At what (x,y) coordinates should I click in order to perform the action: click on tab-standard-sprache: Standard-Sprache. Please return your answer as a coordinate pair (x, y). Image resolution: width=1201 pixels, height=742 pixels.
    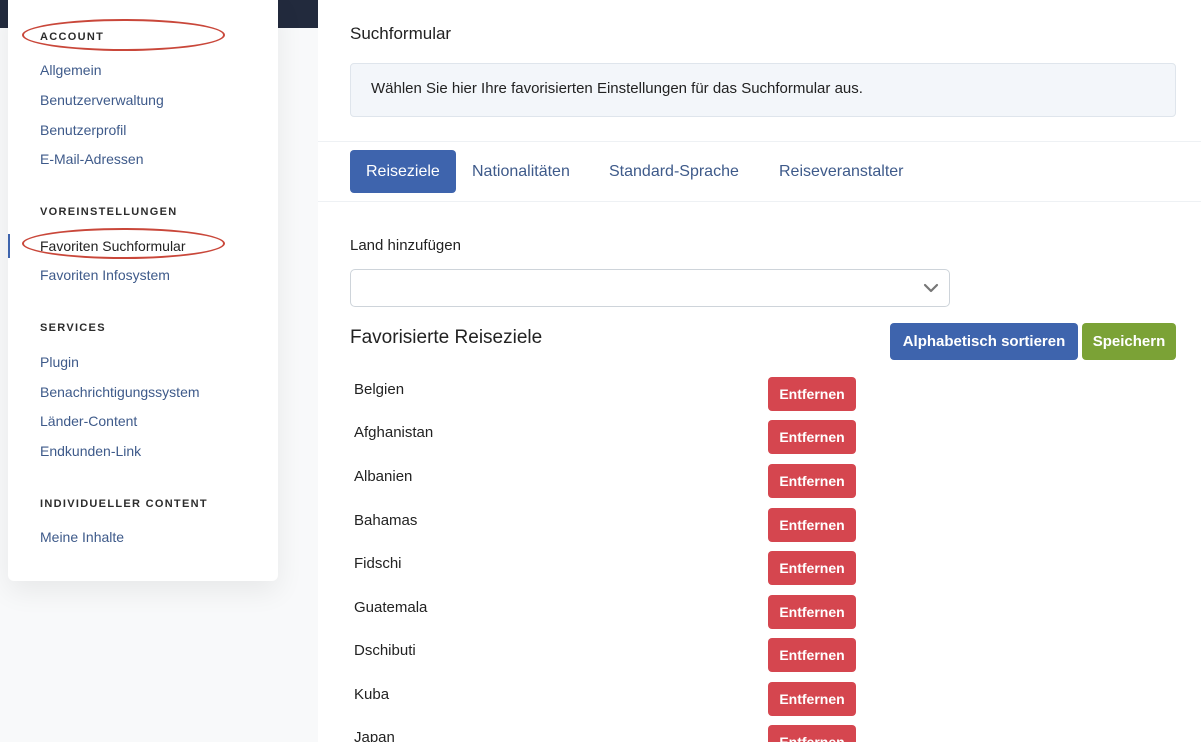
    Looking at the image, I should click on (674, 171).